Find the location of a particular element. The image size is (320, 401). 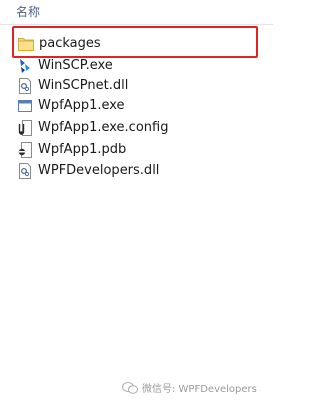

column-header: 名称 ^ is located at coordinates (136, 12).